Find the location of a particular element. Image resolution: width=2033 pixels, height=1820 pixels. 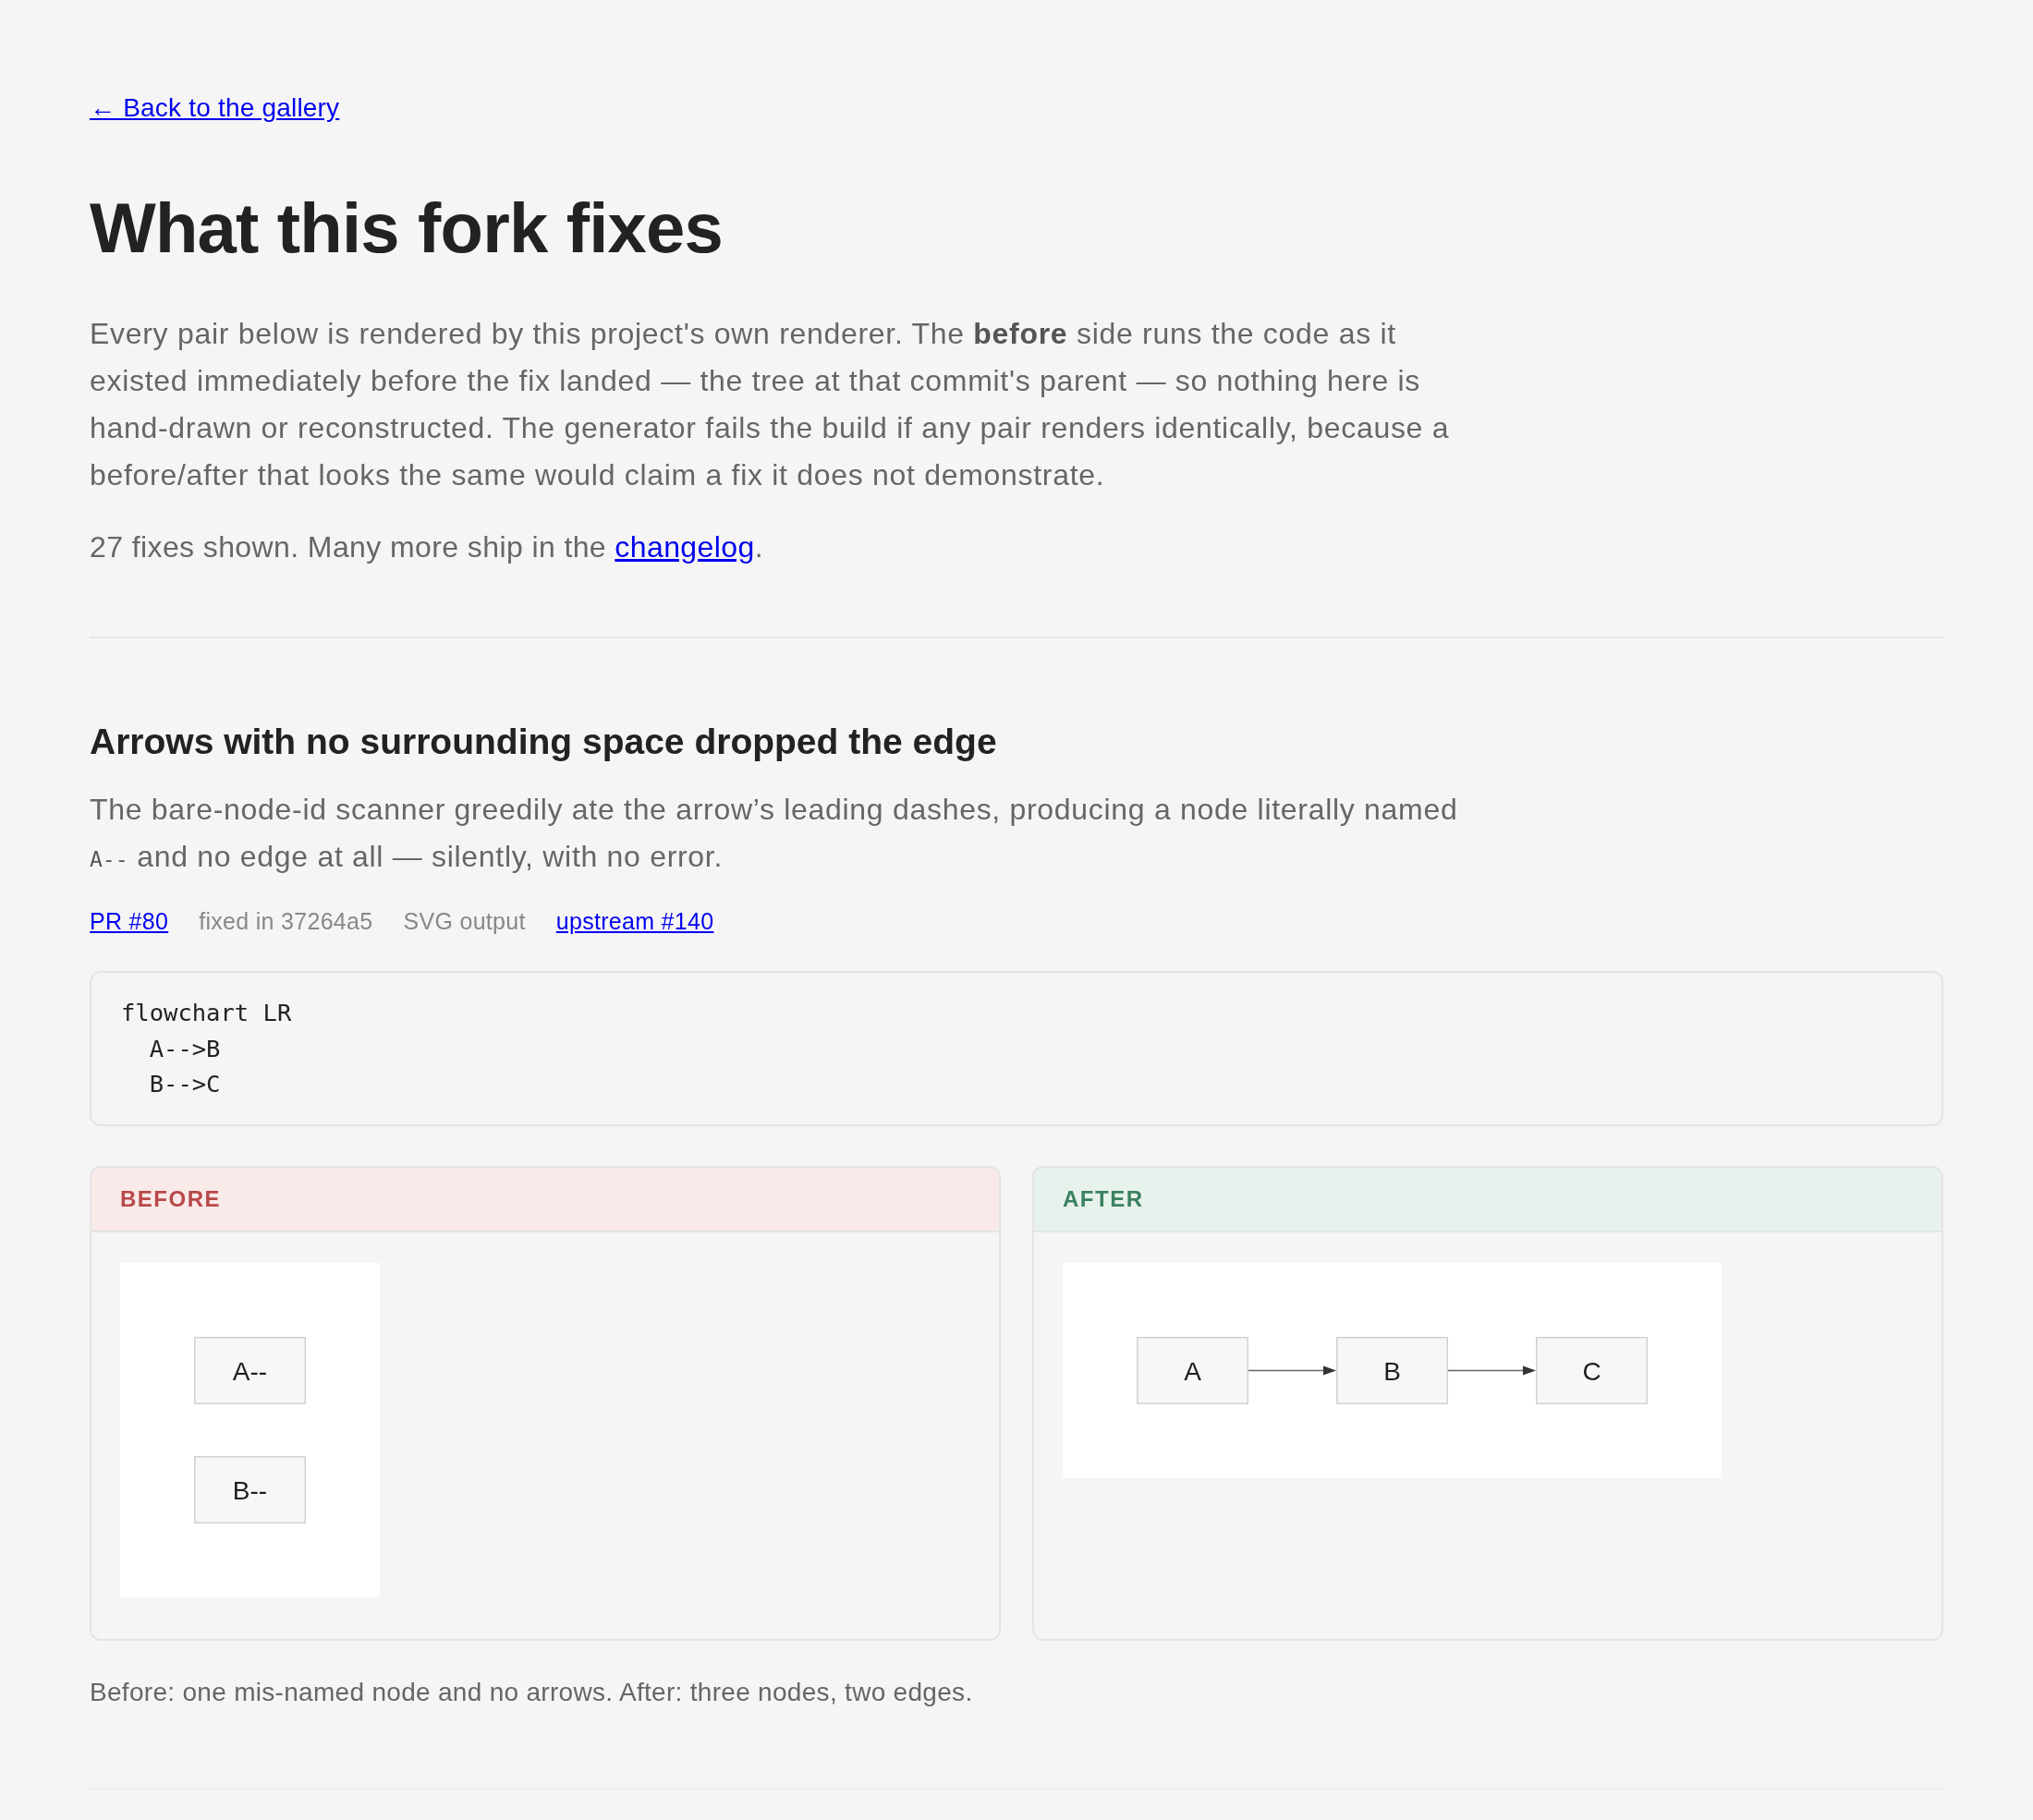

back-link: ← Back to the gallery is located at coordinates (215, 107).